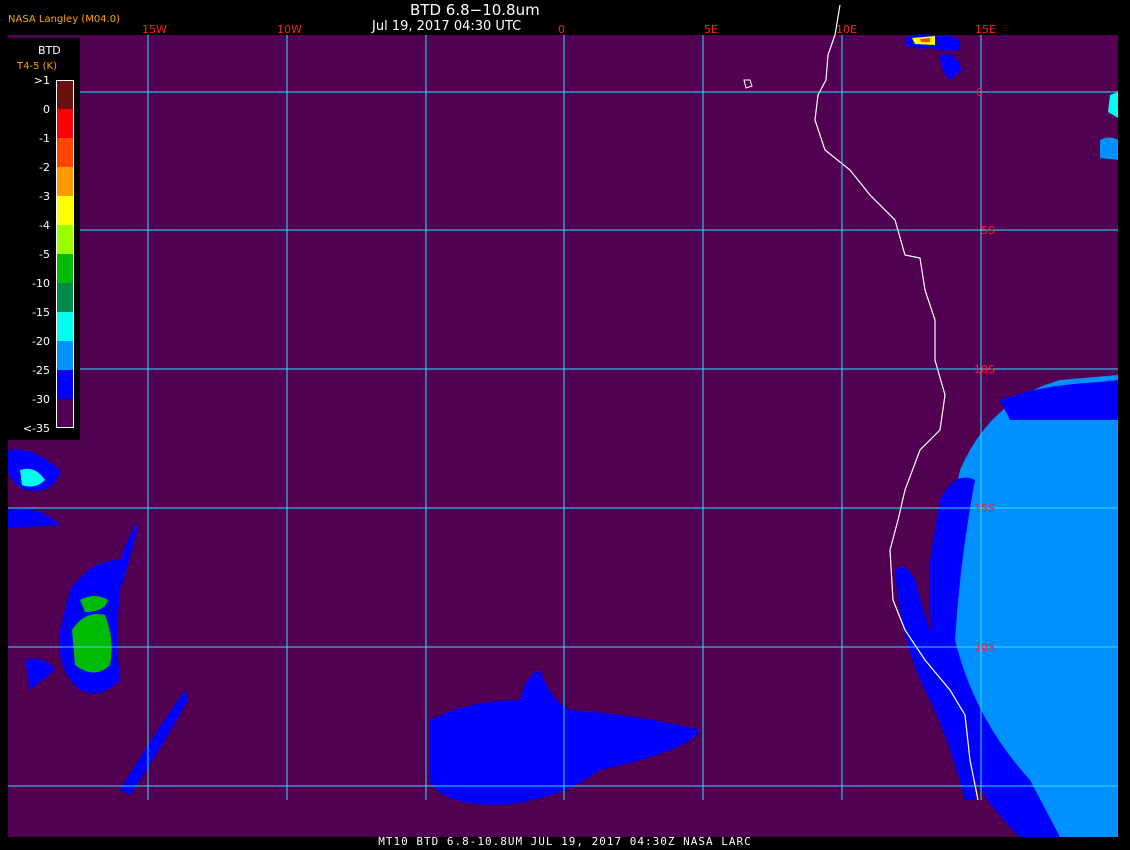  I want to click on product-title: BTD 6.8−10.8um, so click(475, 10).